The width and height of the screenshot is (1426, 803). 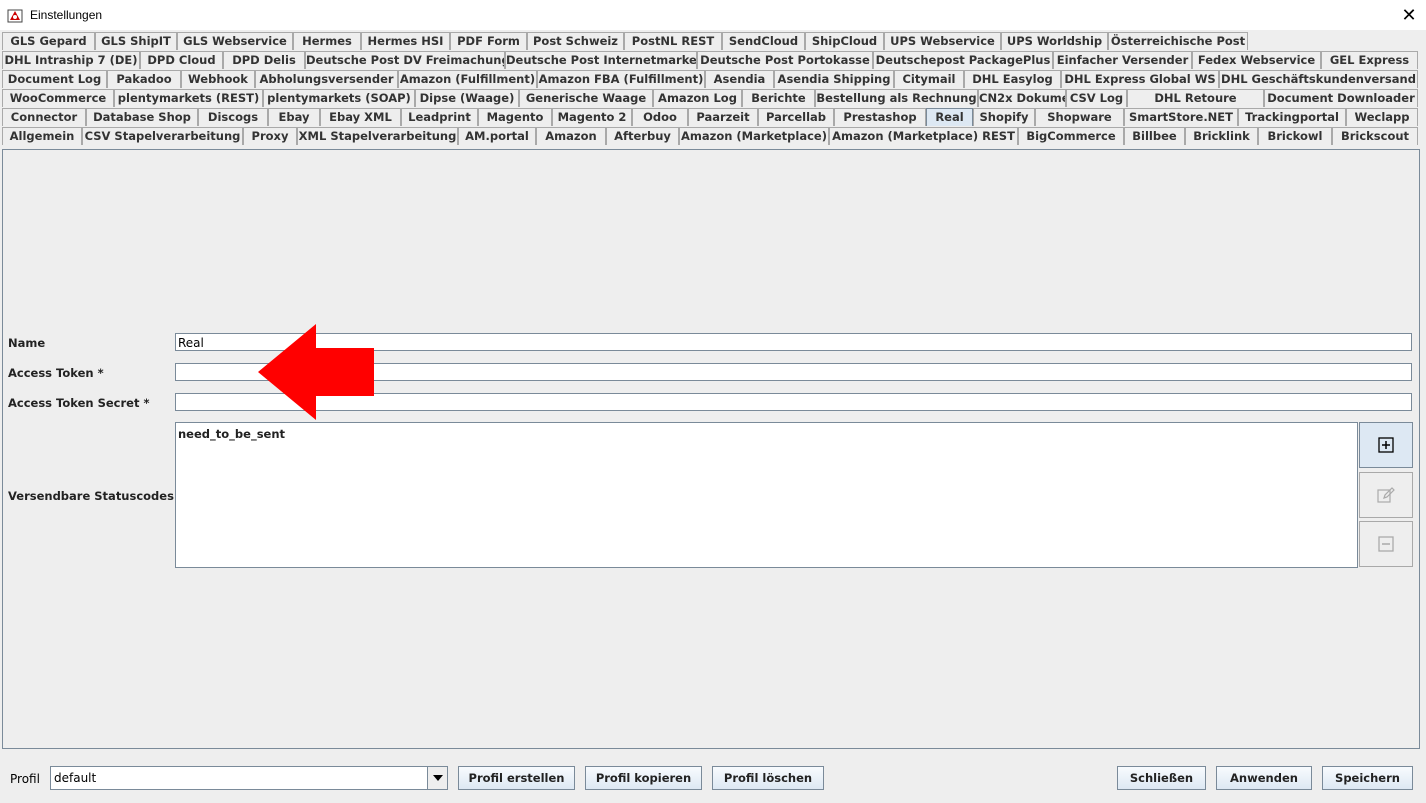 I want to click on tab-odoo: Odoo, so click(x=660, y=117).